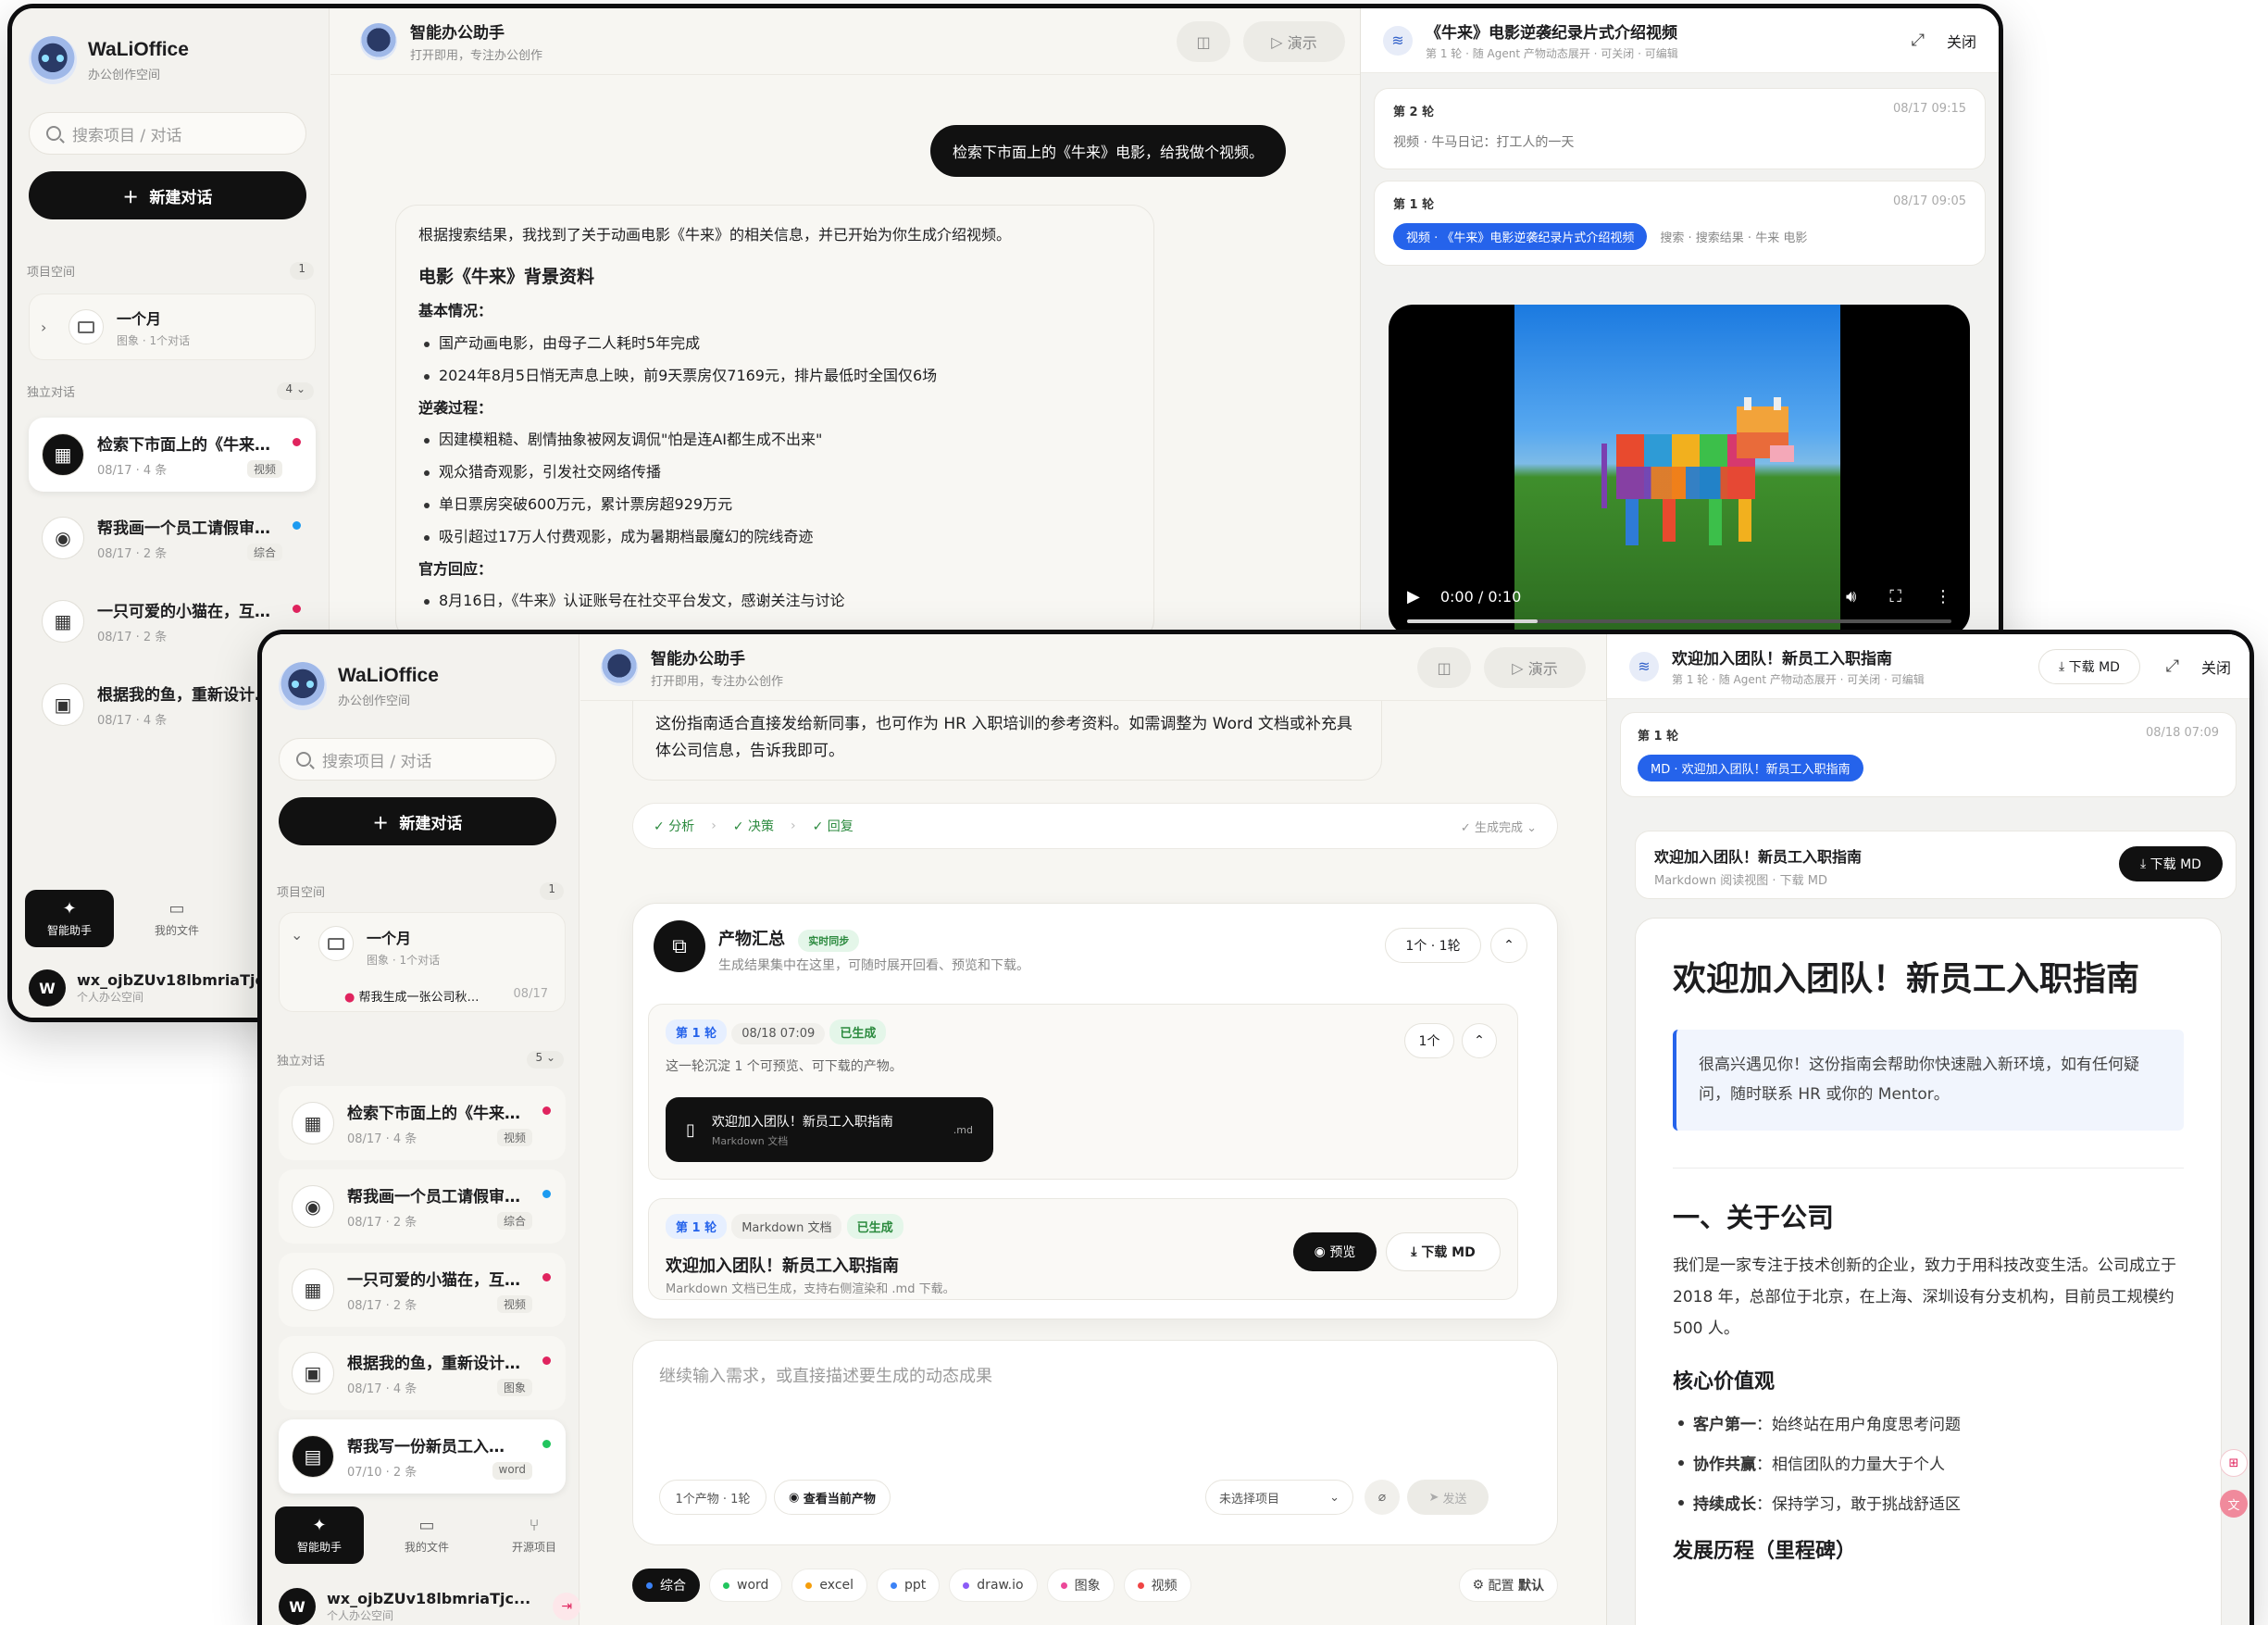 This screenshot has width=2268, height=1625. I want to click on project-name: 一个月, so click(139, 318).